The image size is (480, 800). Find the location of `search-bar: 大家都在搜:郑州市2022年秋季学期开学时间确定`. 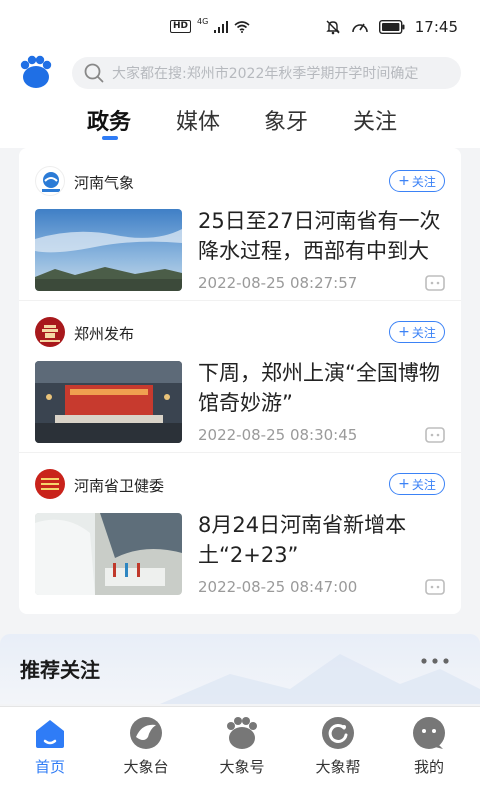

search-bar: 大家都在搜:郑州市2022年秋季学期开学时间确定 is located at coordinates (266, 73).